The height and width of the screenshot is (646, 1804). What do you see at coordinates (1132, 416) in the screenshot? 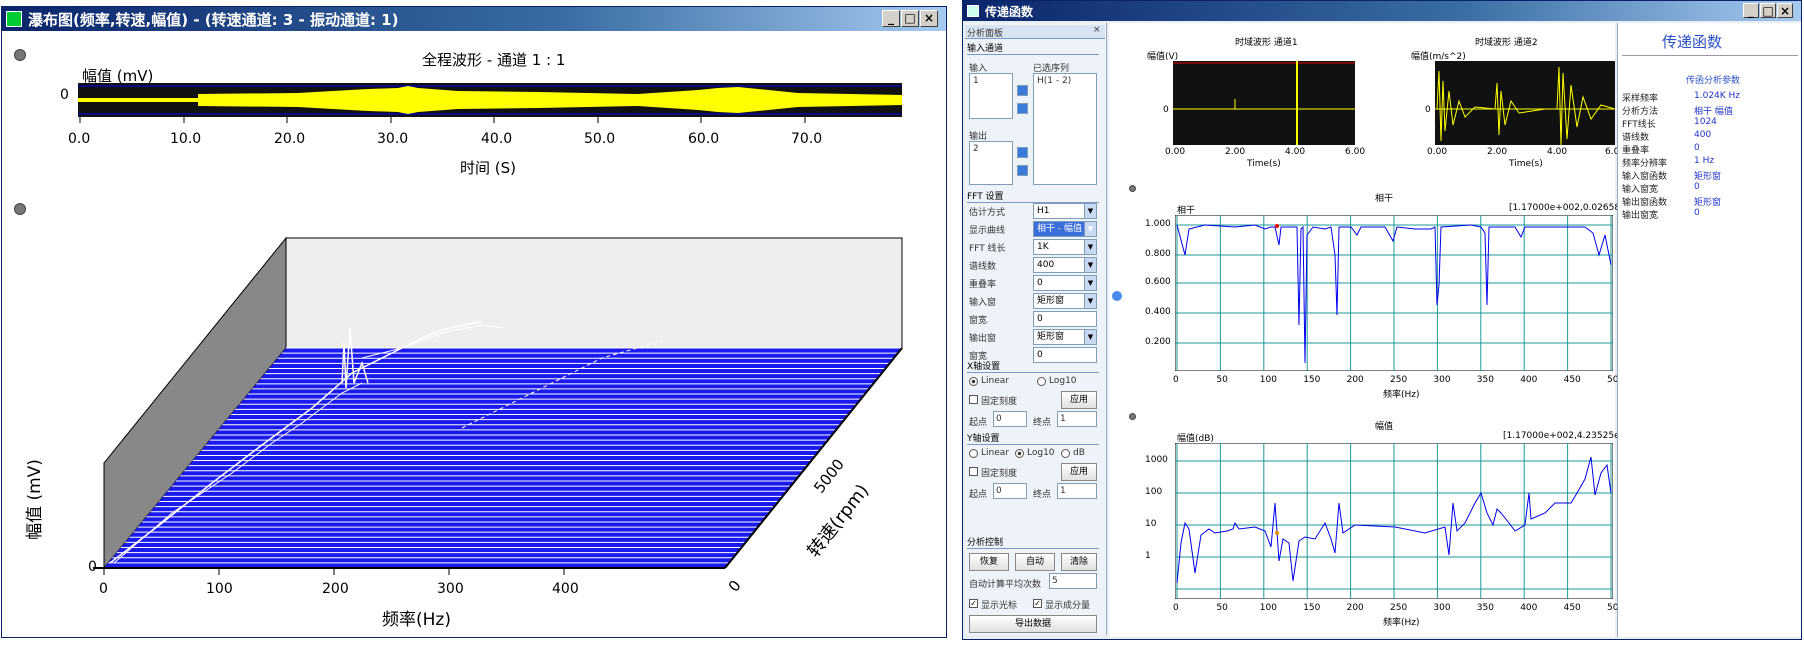
I see `magnitude-handle-icon` at bounding box center [1132, 416].